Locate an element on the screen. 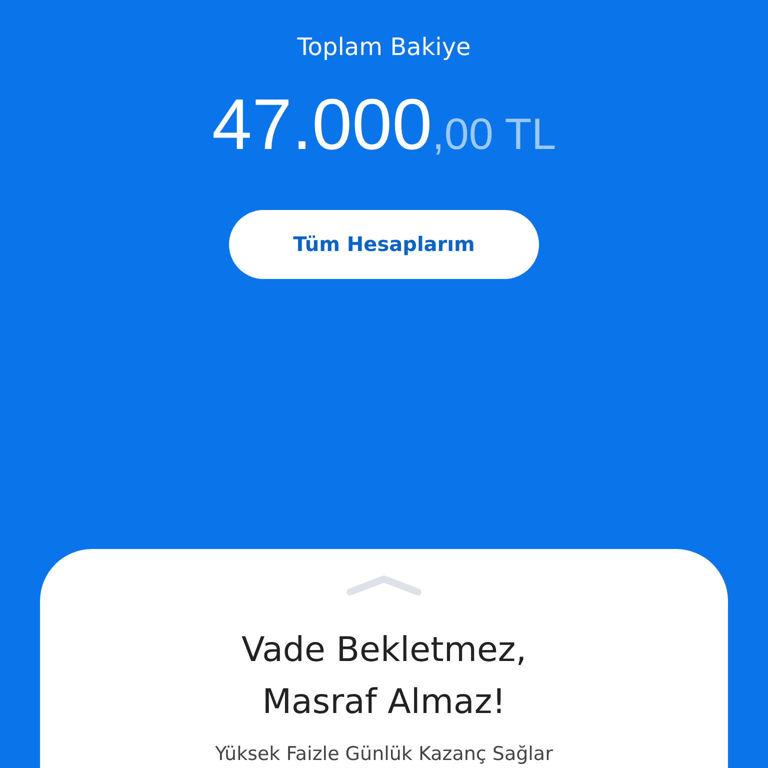 Image resolution: width=768 pixels, height=768 pixels. balance-fraction: ,00 TL is located at coordinates (494, 135).